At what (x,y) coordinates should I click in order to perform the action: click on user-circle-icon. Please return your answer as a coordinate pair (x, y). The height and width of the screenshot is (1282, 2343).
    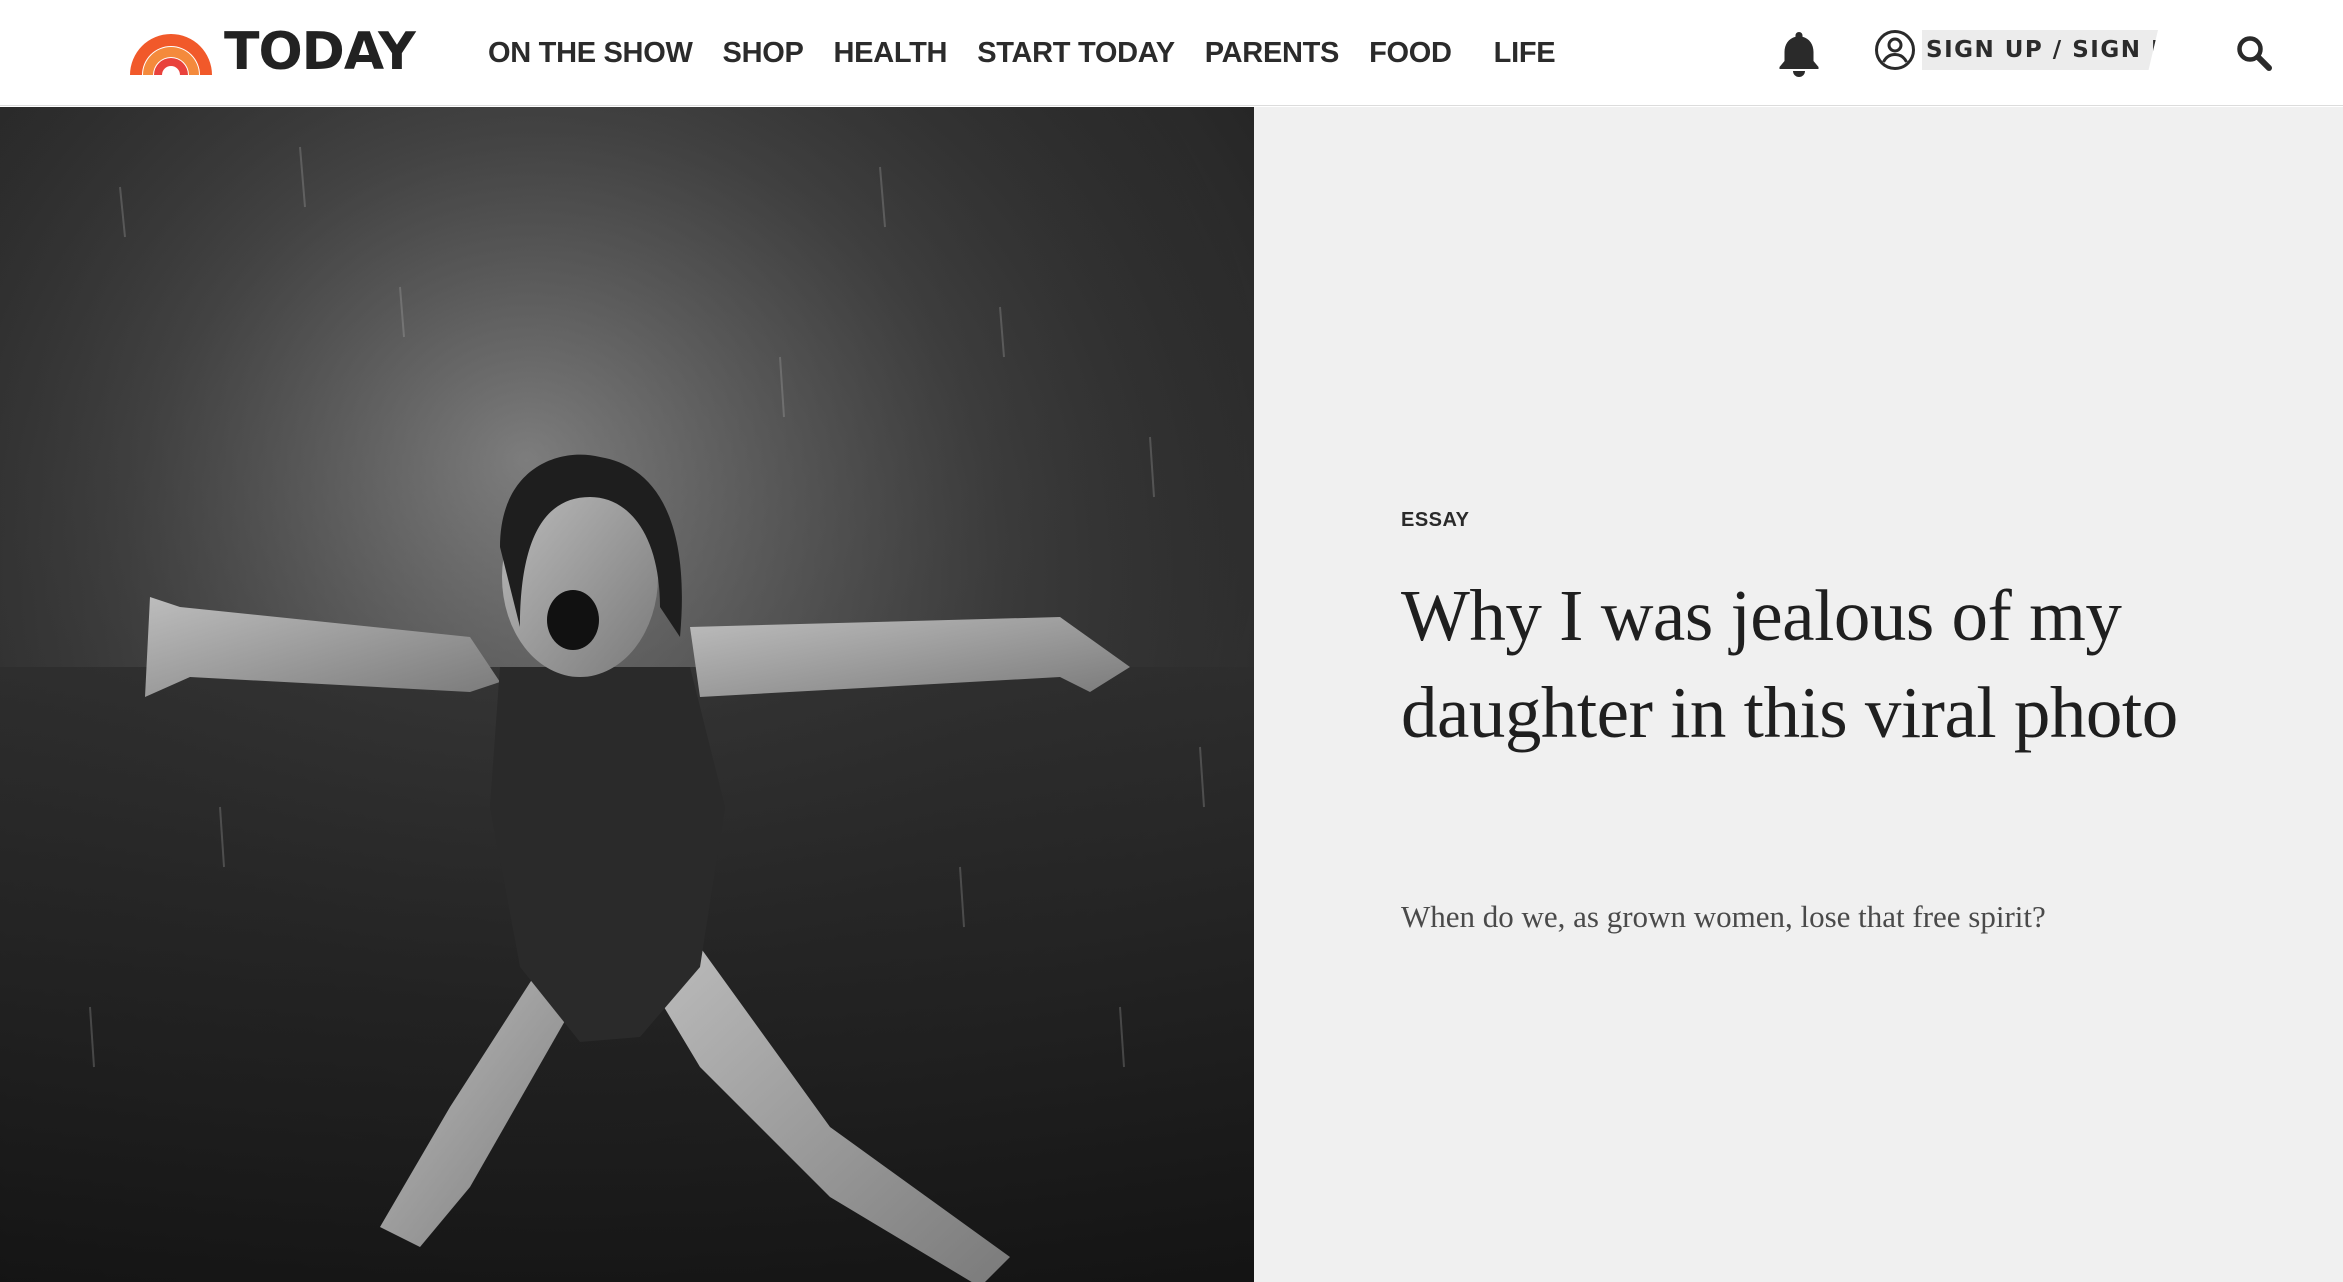
    Looking at the image, I should click on (1895, 50).